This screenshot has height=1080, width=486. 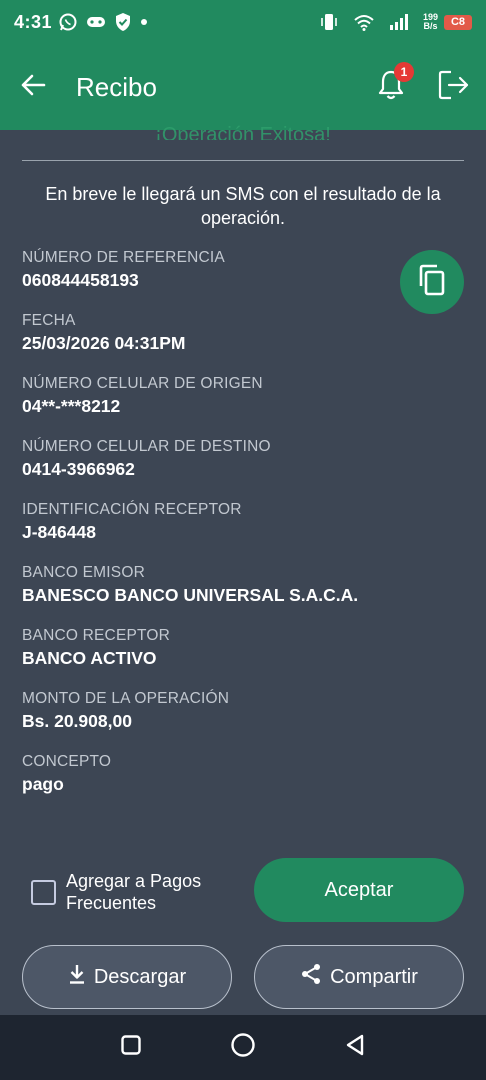 I want to click on success-title: ¡Operación Exitosa!, so click(x=243, y=132).